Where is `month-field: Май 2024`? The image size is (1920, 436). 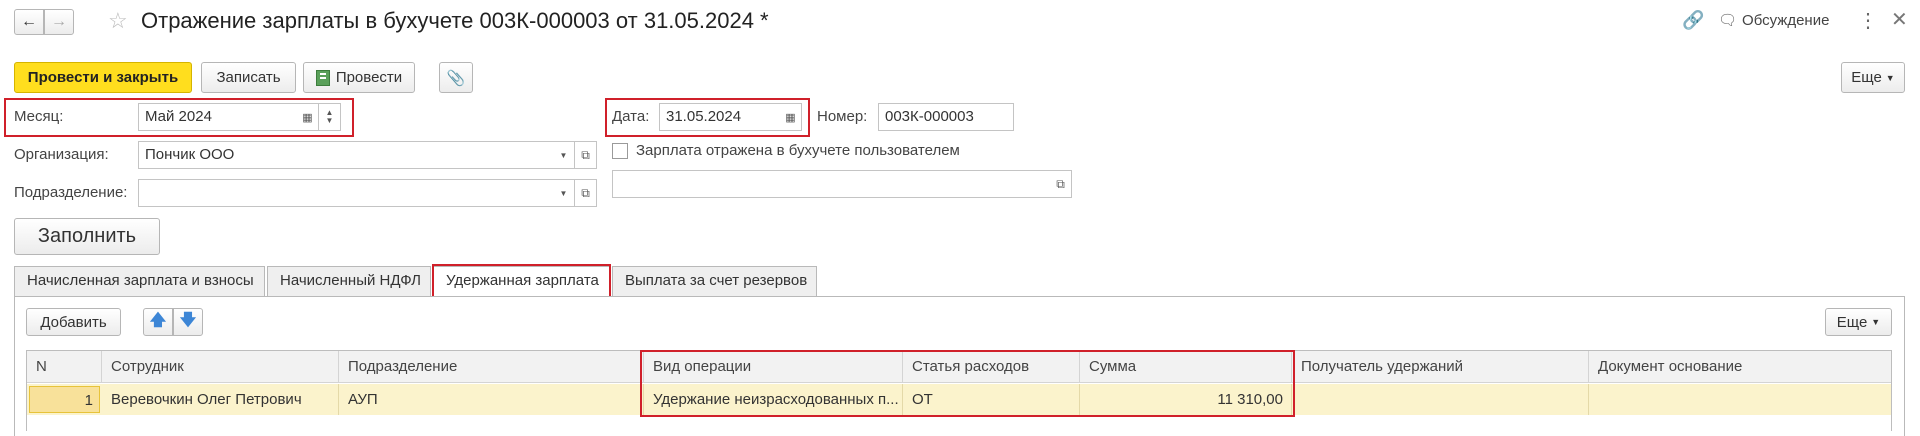 month-field: Май 2024 is located at coordinates (218, 117).